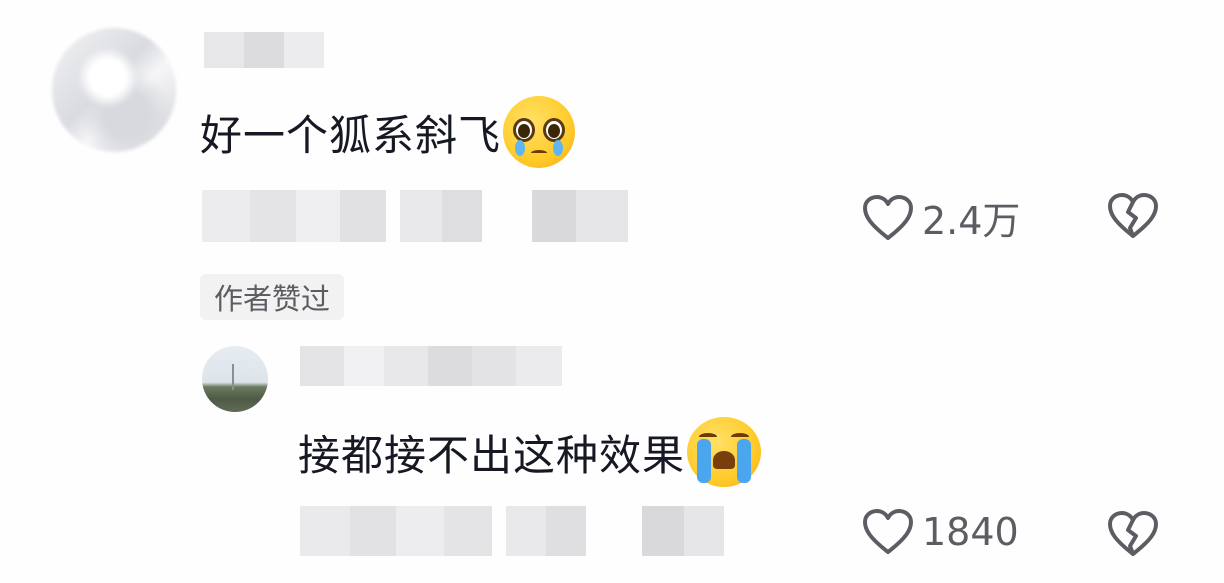  I want to click on pleading-face-icon, so click(539, 132).